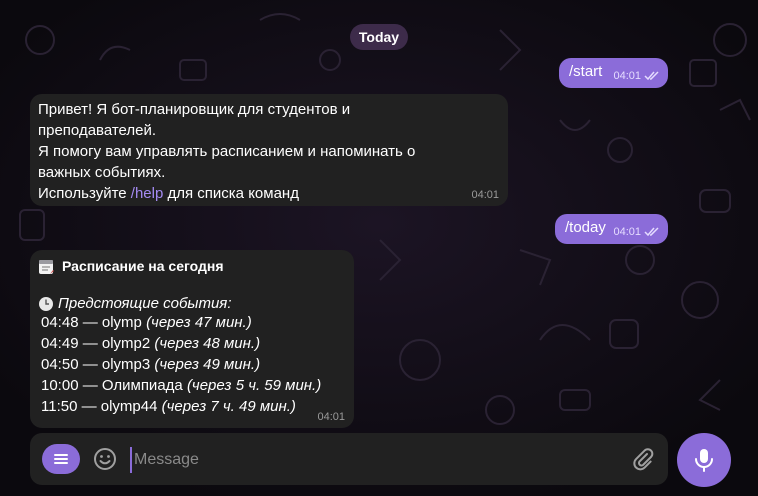 The image size is (758, 496). Describe the element at coordinates (207, 364) in the screenshot. I see `event-relative-time: (через 49 мин.)` at that location.